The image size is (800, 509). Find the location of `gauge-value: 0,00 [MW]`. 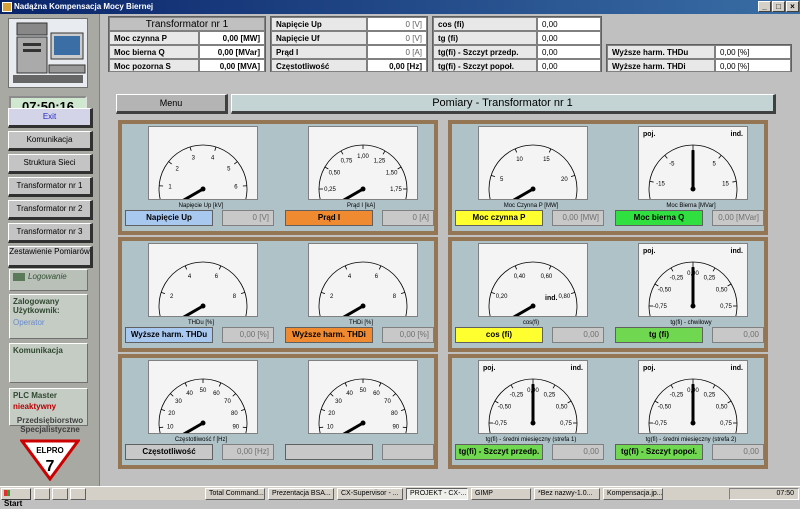

gauge-value: 0,00 [MW] is located at coordinates (578, 218).